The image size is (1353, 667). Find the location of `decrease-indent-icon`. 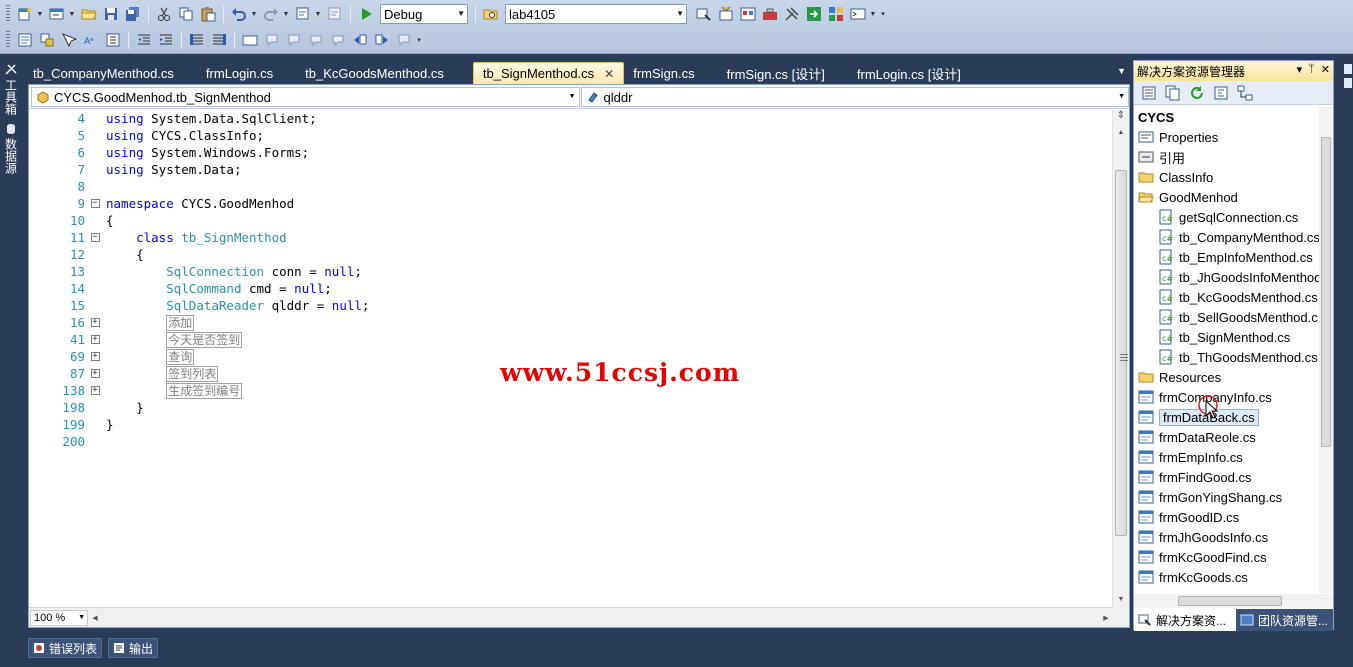

decrease-indent-icon is located at coordinates (144, 40).